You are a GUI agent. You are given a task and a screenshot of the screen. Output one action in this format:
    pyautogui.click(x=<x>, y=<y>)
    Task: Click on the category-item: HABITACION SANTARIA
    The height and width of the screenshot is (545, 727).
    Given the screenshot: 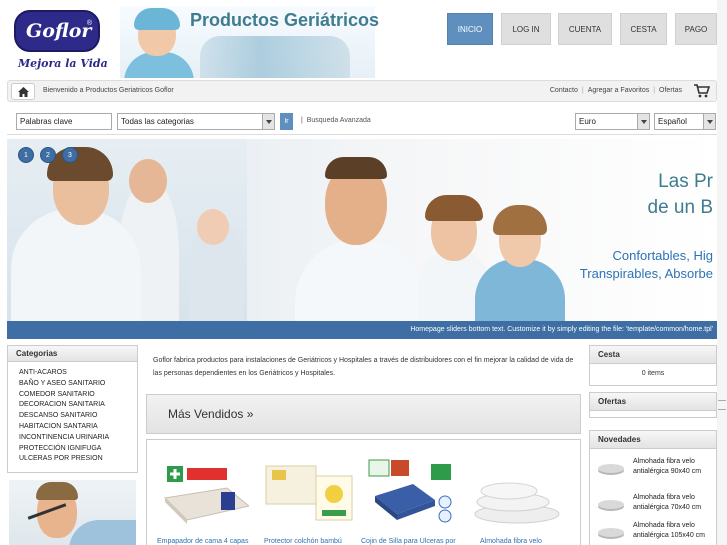 What is the action you would take?
    pyautogui.click(x=78, y=427)
    